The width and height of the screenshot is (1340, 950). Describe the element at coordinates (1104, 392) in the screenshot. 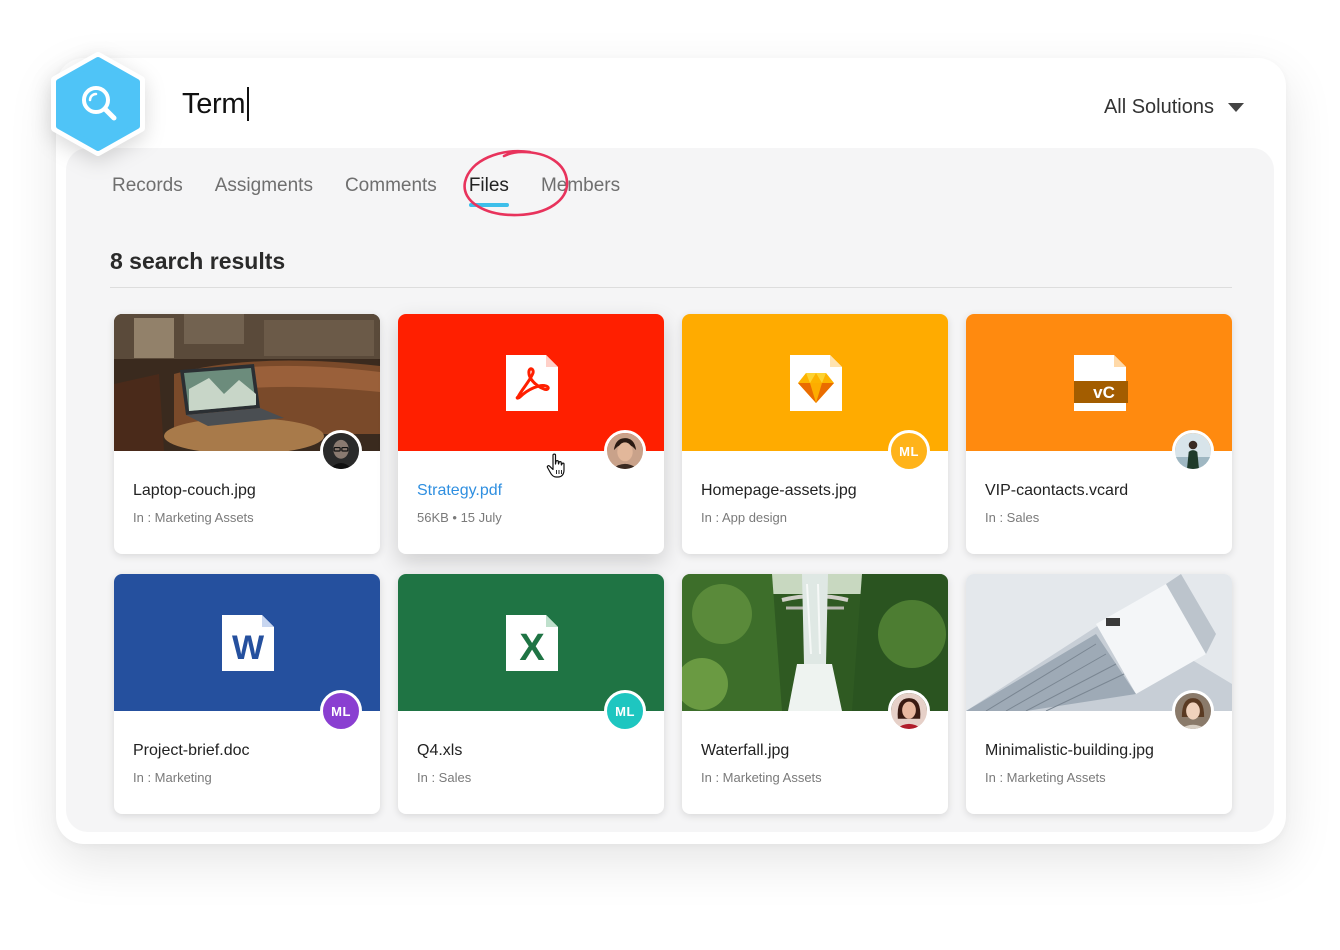

I see `svg-text: vC` at that location.